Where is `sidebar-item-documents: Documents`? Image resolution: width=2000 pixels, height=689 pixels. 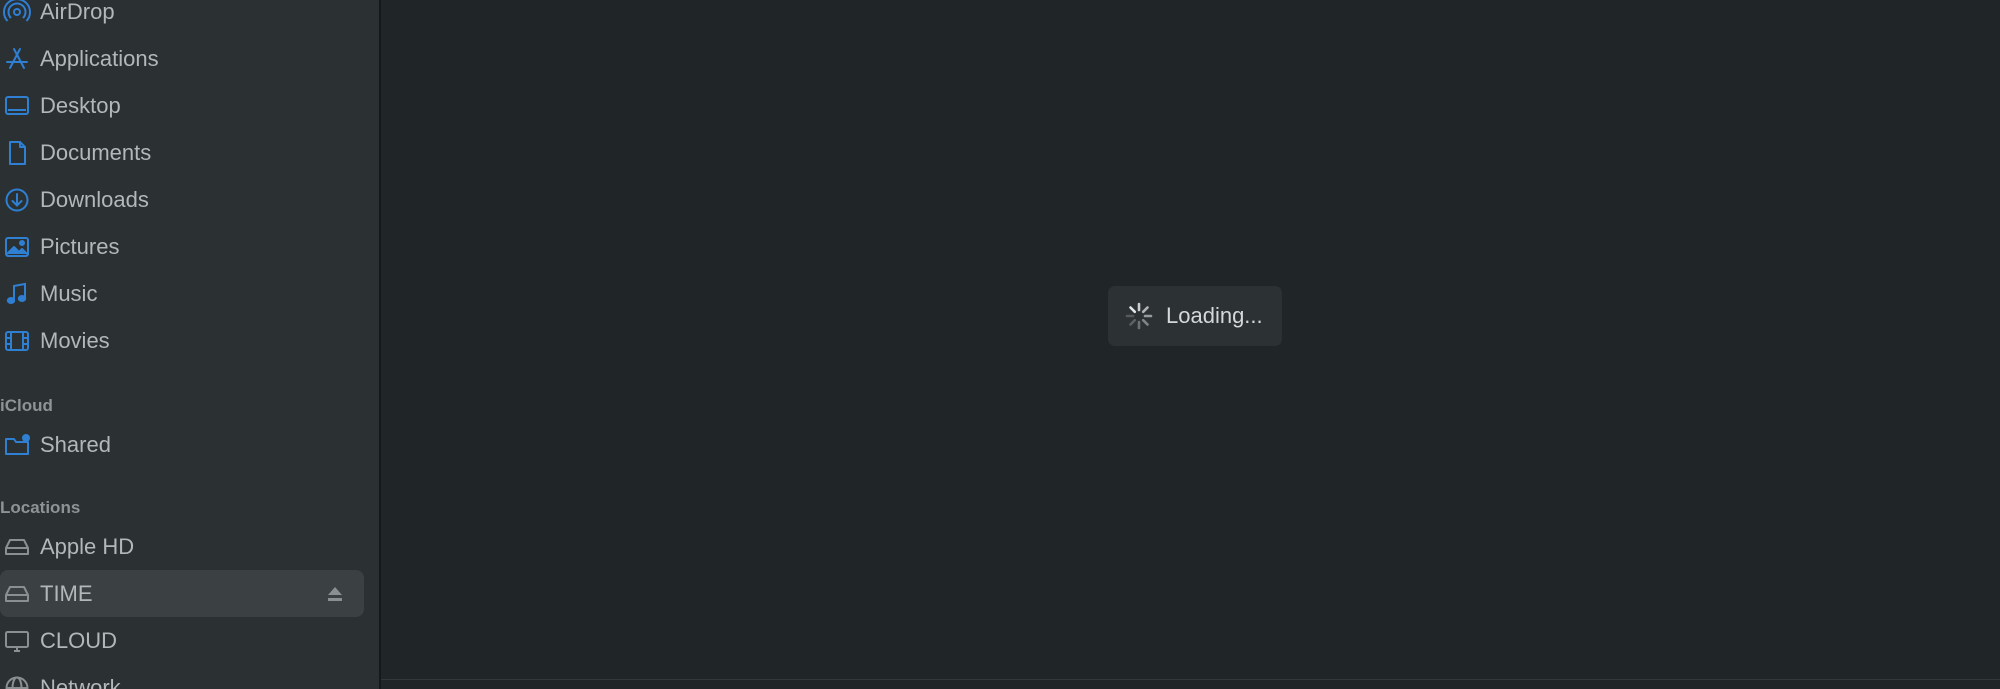 sidebar-item-documents: Documents is located at coordinates (182, 152).